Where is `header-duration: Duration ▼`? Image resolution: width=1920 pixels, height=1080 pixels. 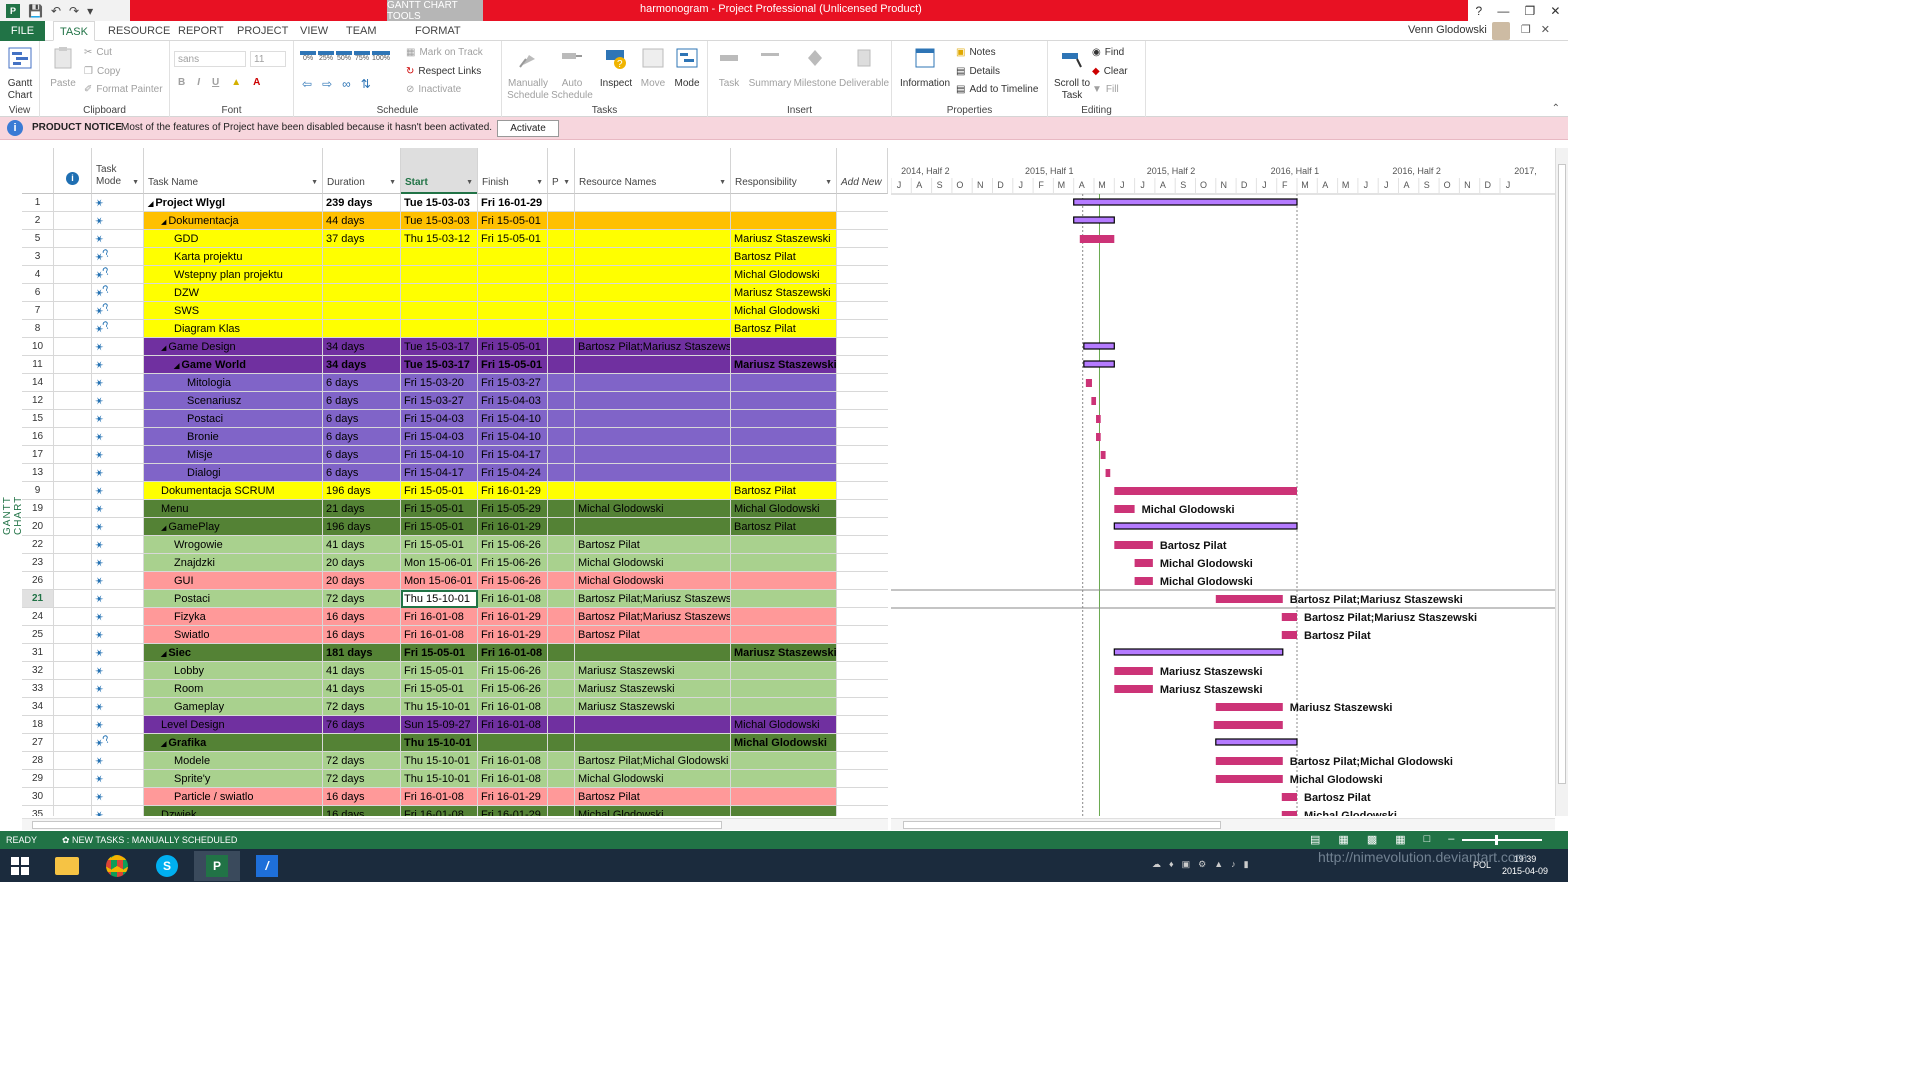 header-duration: Duration ▼ is located at coordinates (362, 171).